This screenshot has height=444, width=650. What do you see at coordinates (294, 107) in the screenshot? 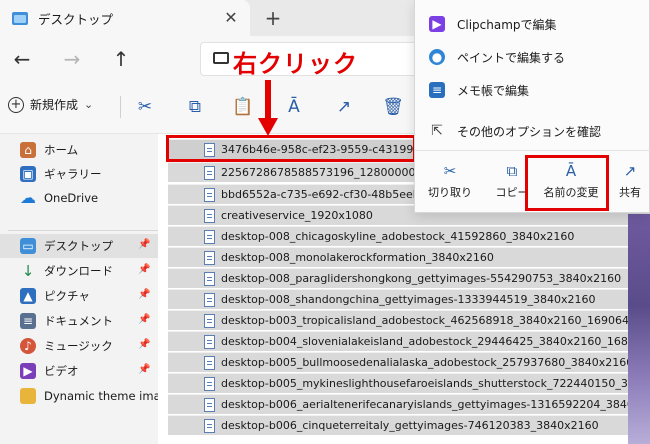
I see `rename-icon: Ā` at bounding box center [294, 107].